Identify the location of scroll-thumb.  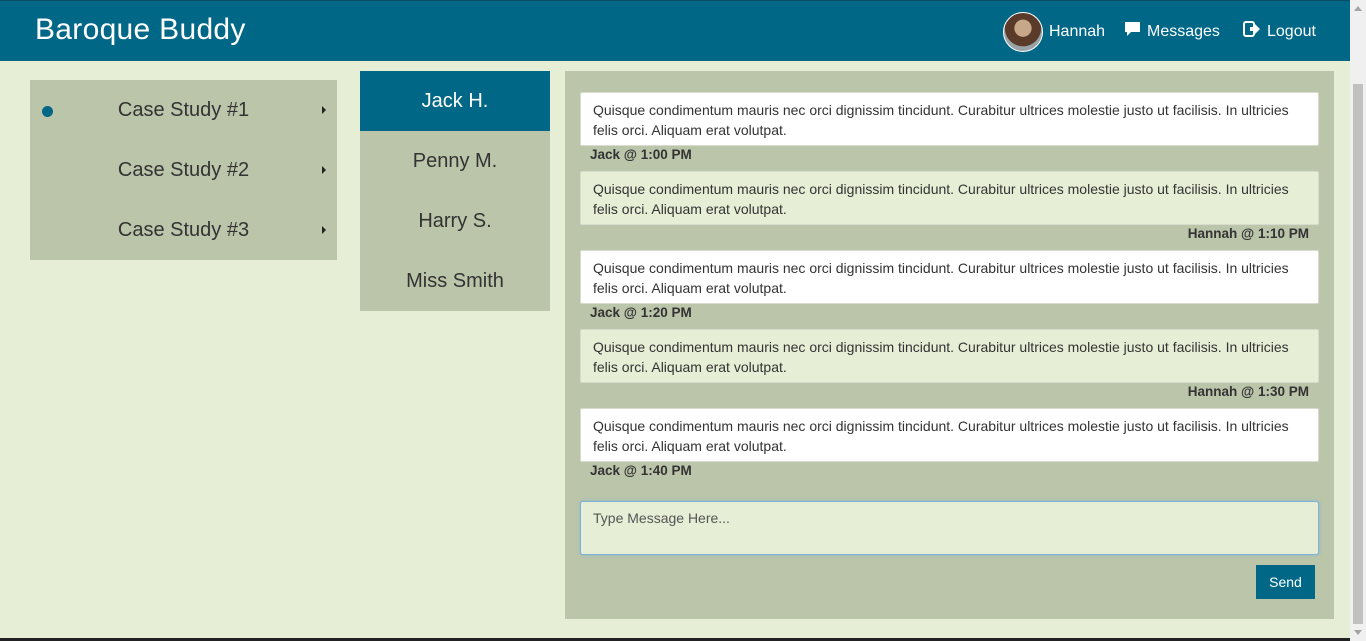
(1358, 354).